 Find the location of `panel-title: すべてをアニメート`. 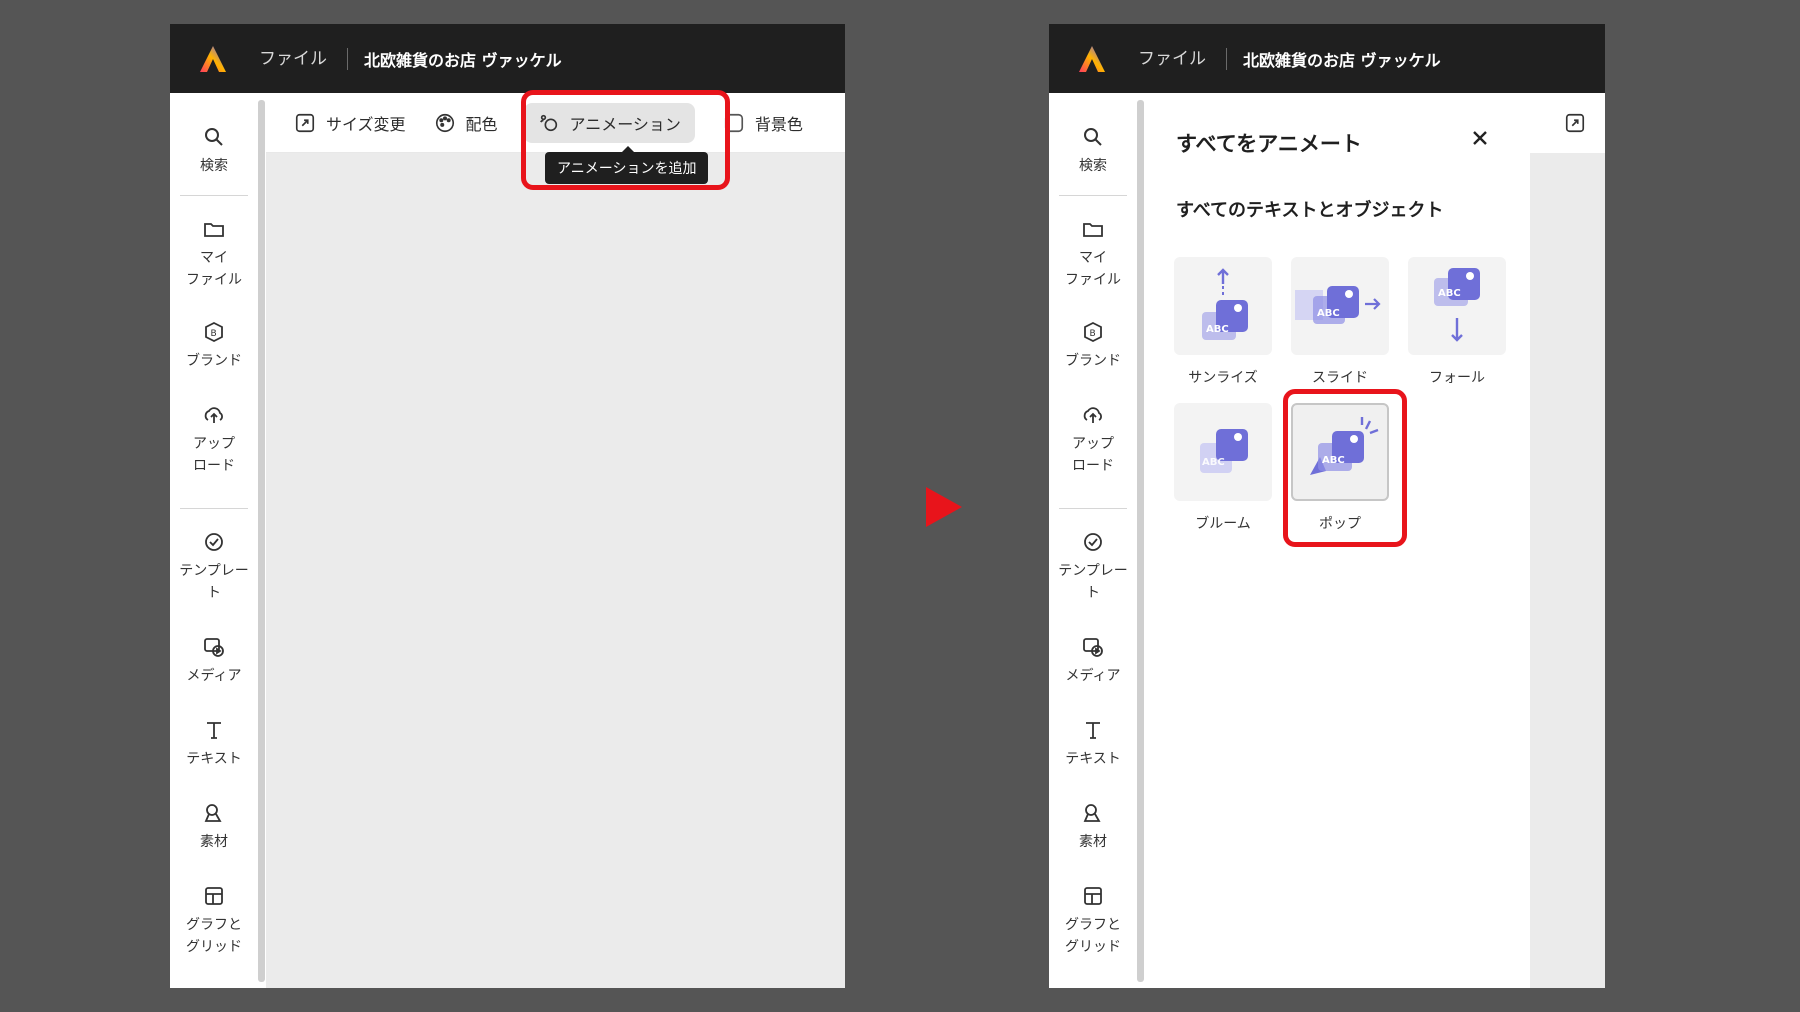

panel-title: すべてをアニメート is located at coordinates (1269, 144).